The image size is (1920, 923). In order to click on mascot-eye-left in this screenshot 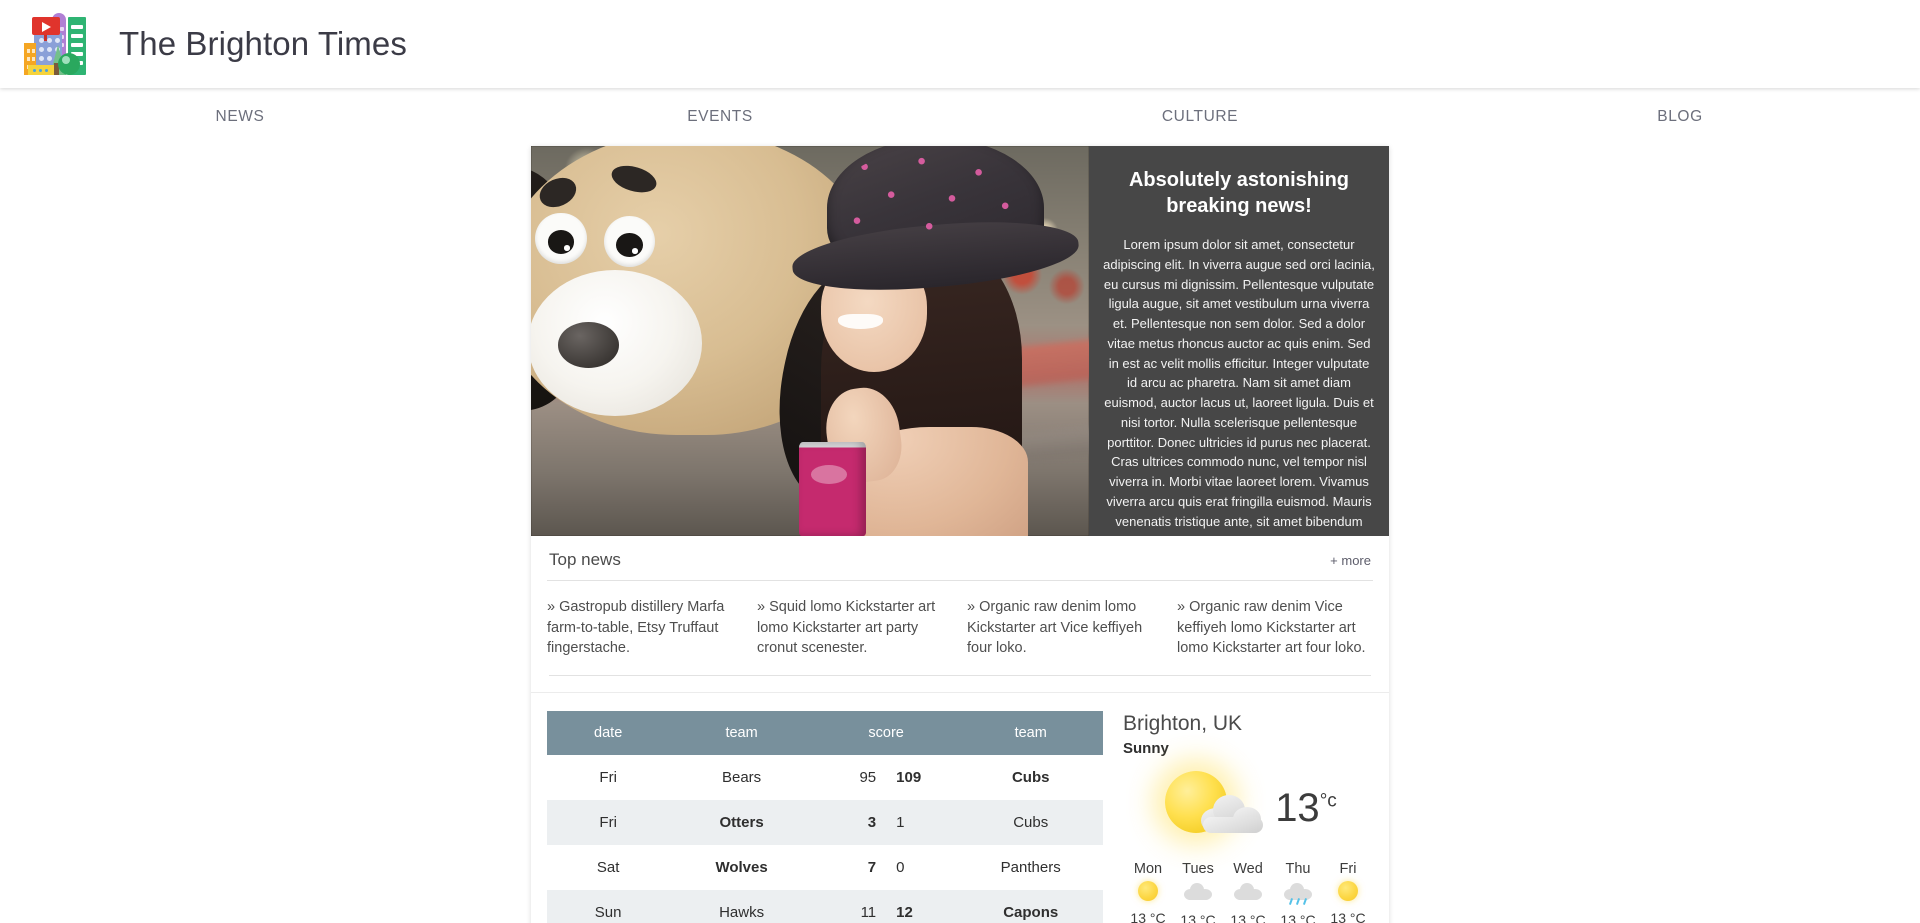, I will do `click(561, 238)`.